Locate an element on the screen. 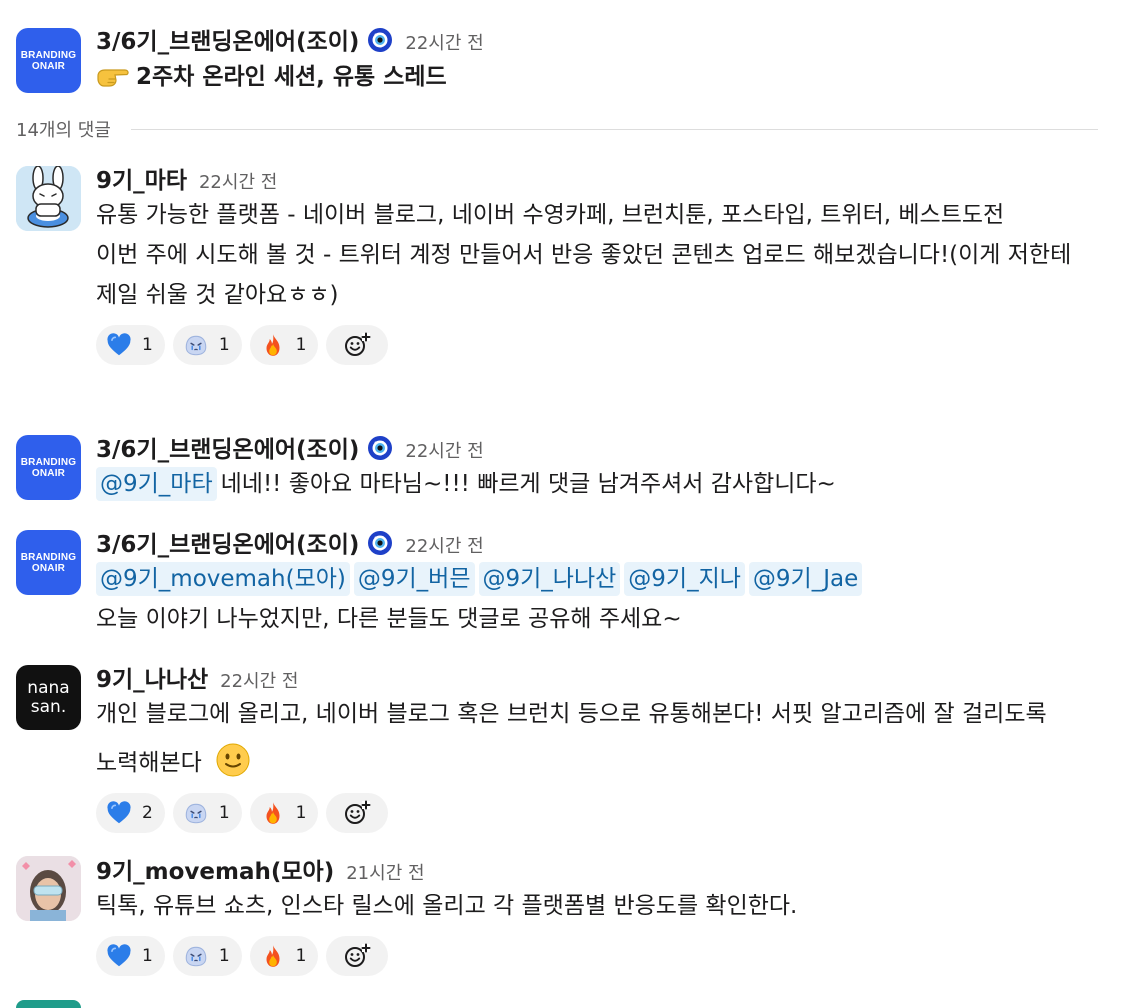  author-name: 9기_나나산 is located at coordinates (152, 677).